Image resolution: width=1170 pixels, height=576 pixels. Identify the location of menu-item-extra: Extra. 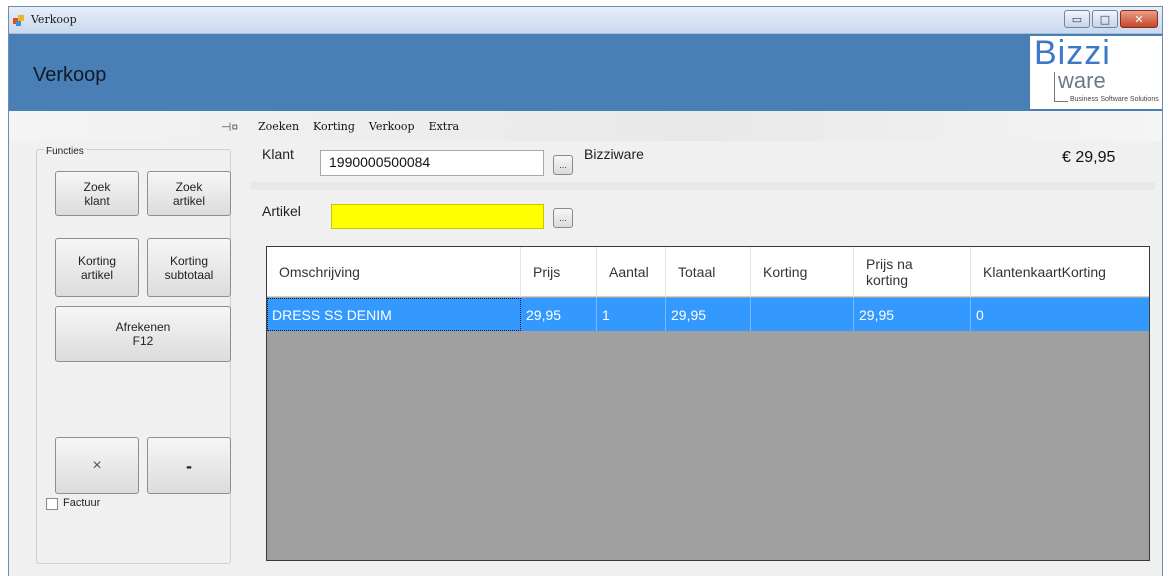
(444, 126).